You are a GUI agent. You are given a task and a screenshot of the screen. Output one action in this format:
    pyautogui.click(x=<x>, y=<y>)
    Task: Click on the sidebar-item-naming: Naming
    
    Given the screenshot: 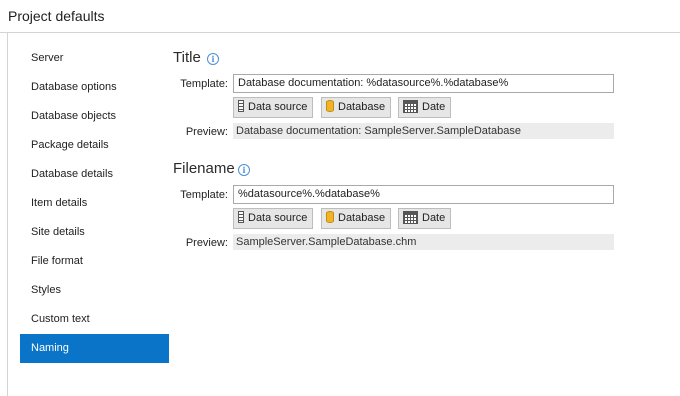 What is the action you would take?
    pyautogui.click(x=94, y=348)
    